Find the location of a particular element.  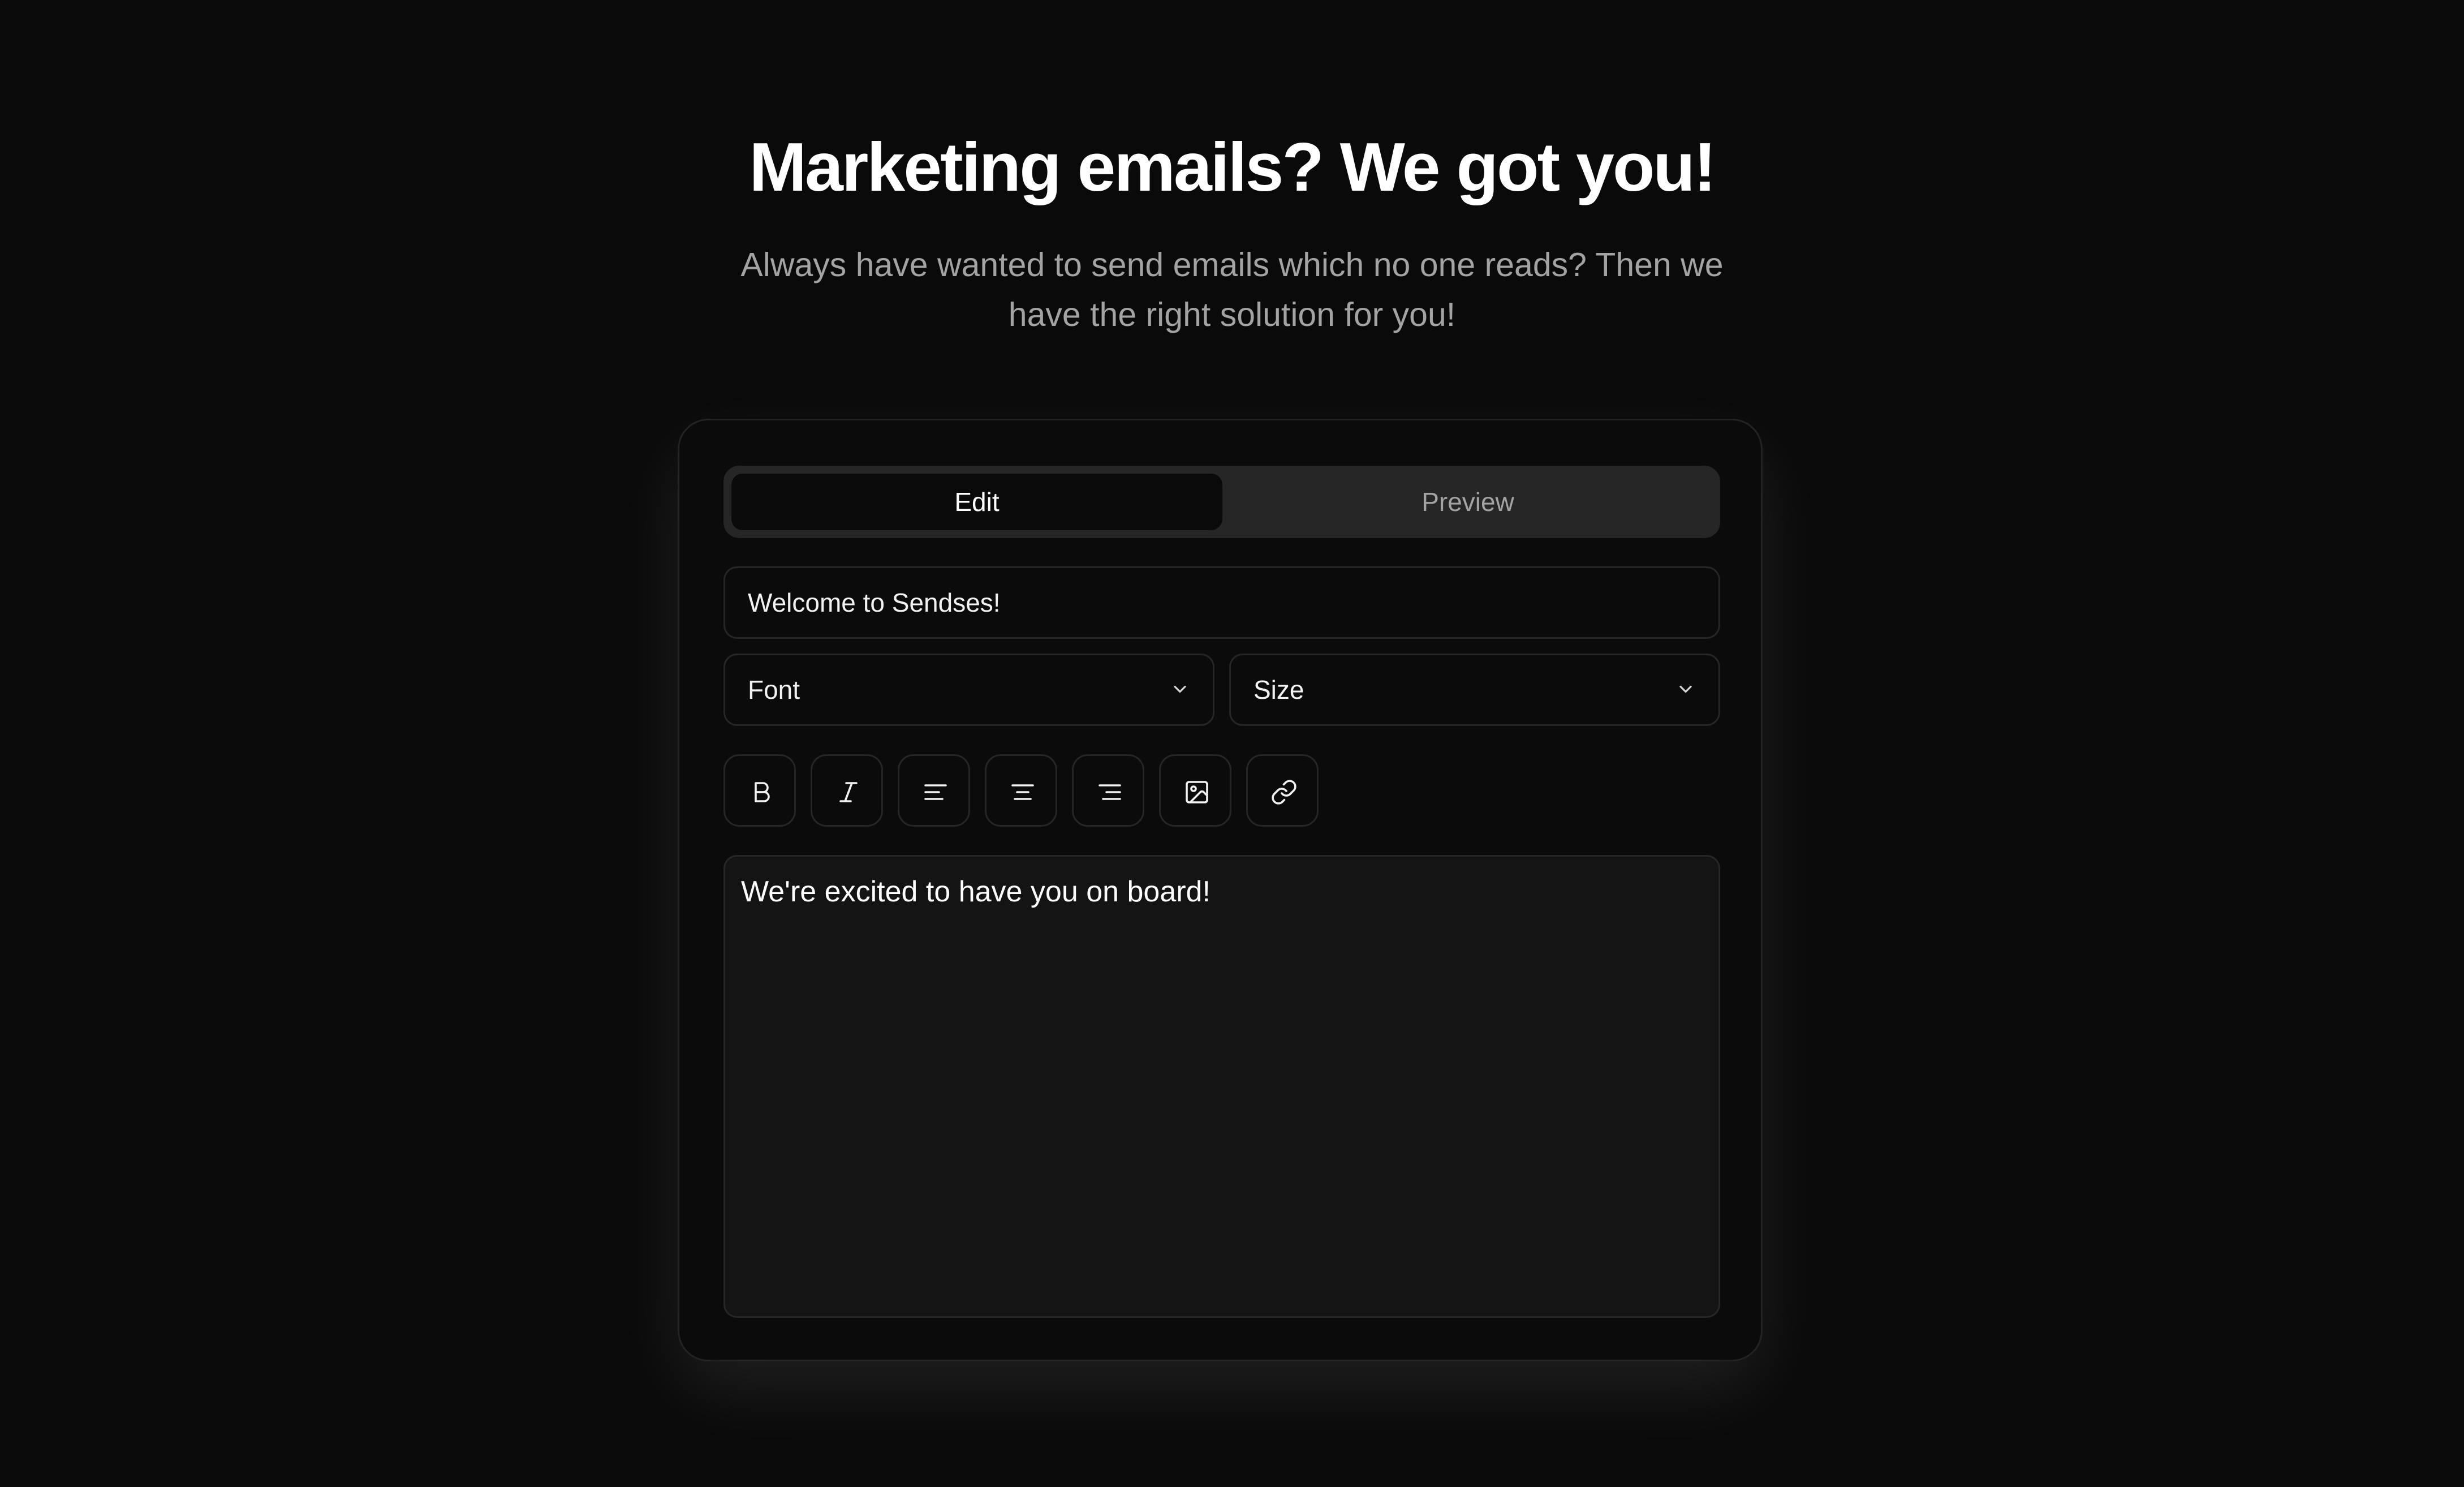

mode-tabs: Edit Preview is located at coordinates (1221, 502).